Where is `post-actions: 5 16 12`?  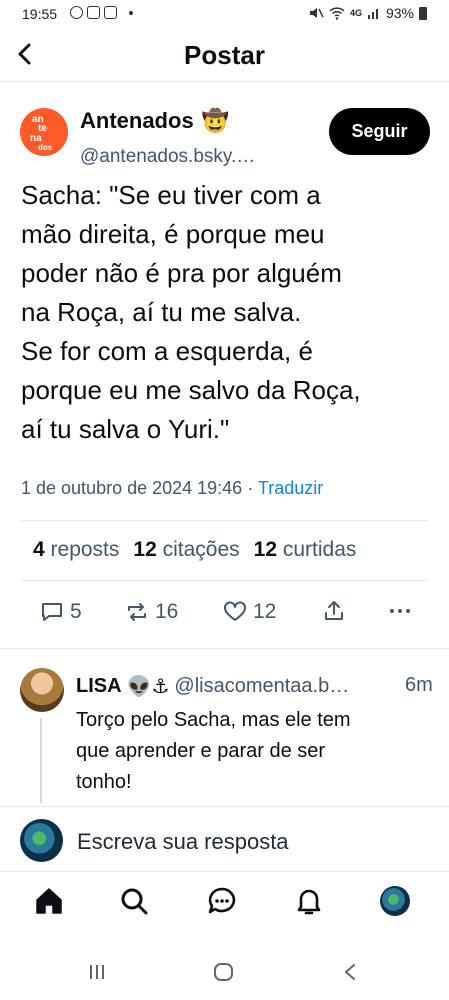
post-actions: 5 16 12 is located at coordinates (224, 615).